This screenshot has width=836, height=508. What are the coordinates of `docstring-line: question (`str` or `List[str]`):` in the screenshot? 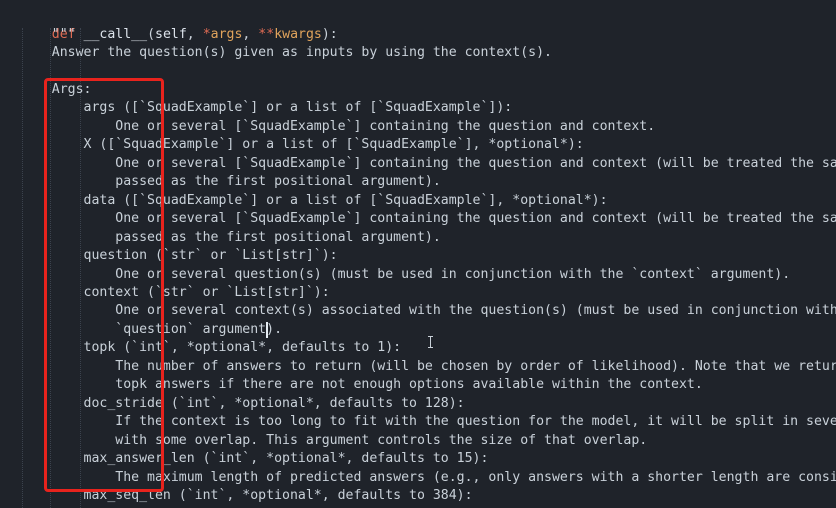 It's located at (179, 256).